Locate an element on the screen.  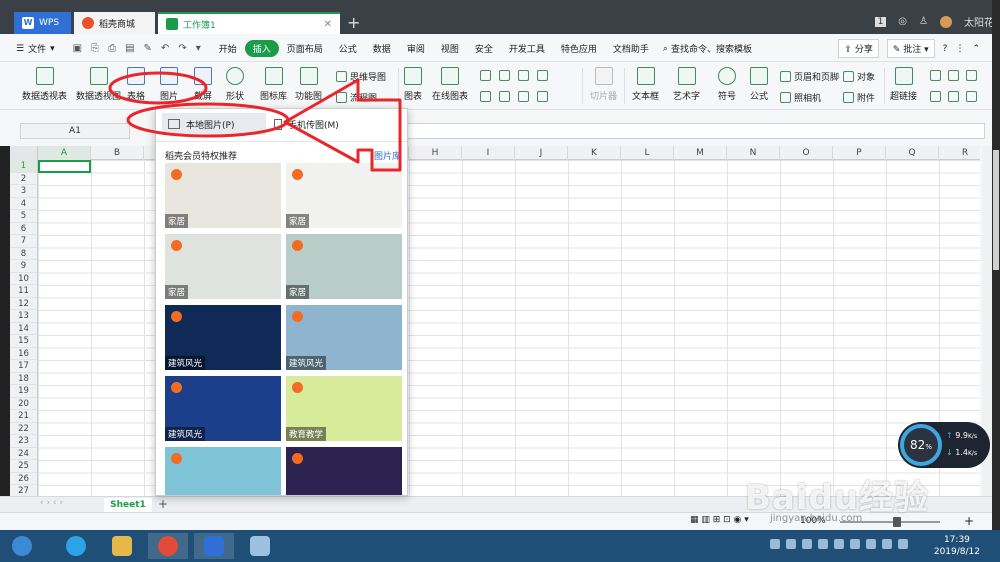
chart-button: 图表 is located at coordinates (413, 84).